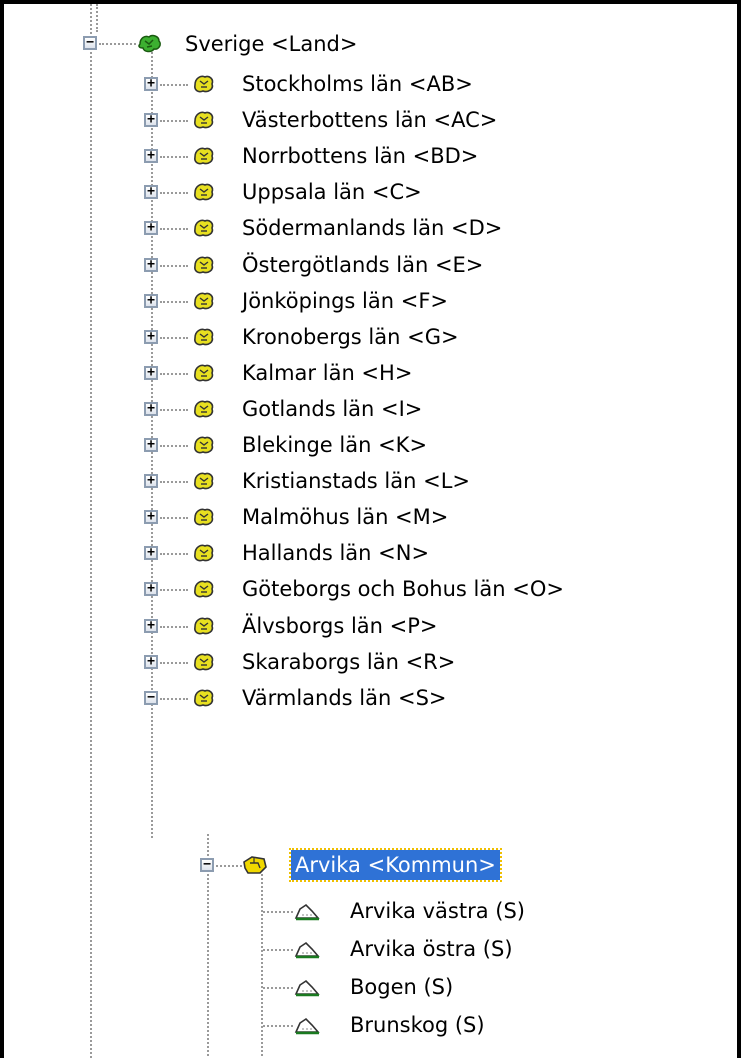 This screenshot has height=1058, width=741. I want to click on tree-item-county-label: Skaraborgs län <R>, so click(349, 662).